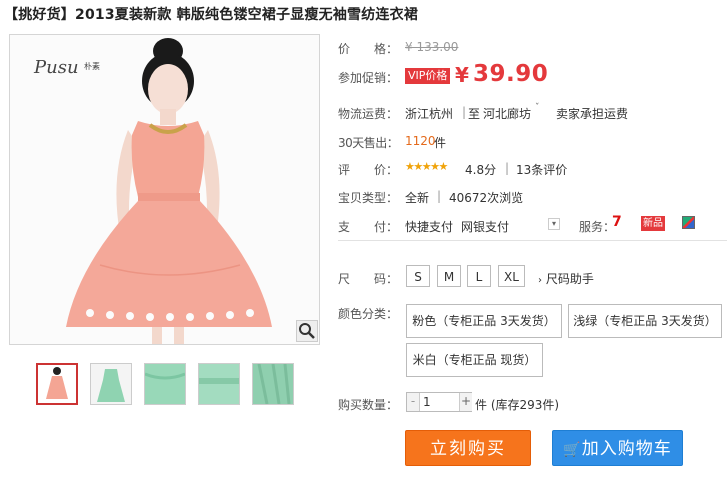  I want to click on original-price: ¥ 133.00, so click(432, 47).